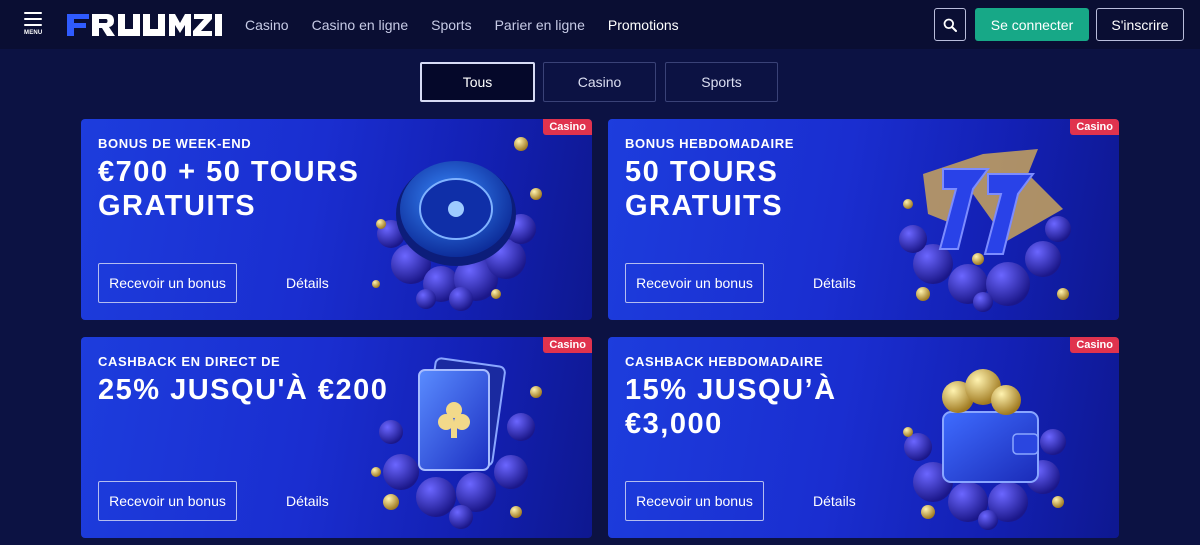 The height and width of the screenshot is (545, 1200). What do you see at coordinates (985, 230) in the screenshot?
I see `lucky-sevens-icon` at bounding box center [985, 230].